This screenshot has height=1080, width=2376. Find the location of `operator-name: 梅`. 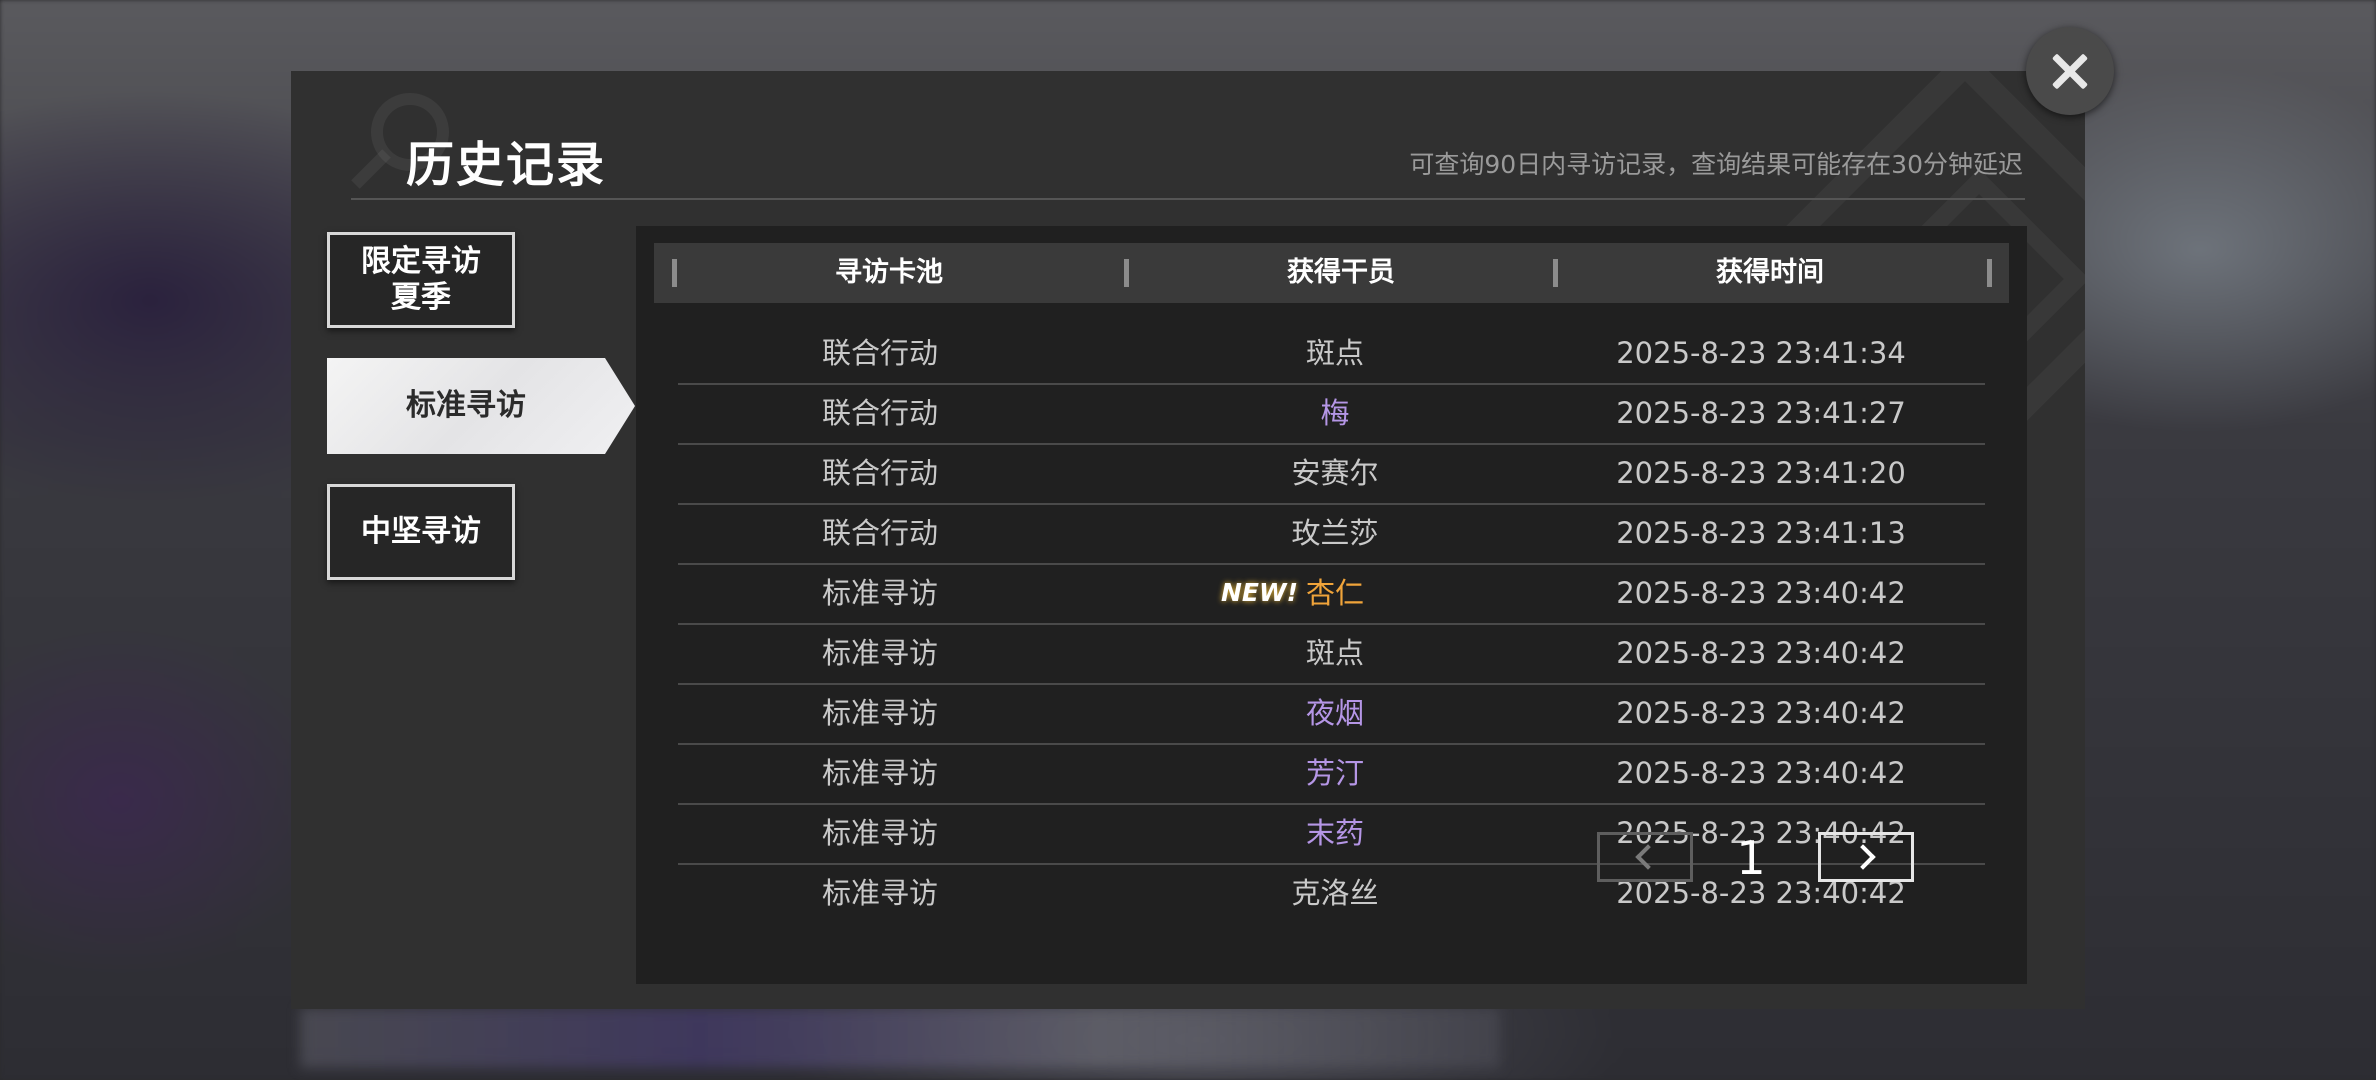

operator-name: 梅 is located at coordinates (1335, 413).